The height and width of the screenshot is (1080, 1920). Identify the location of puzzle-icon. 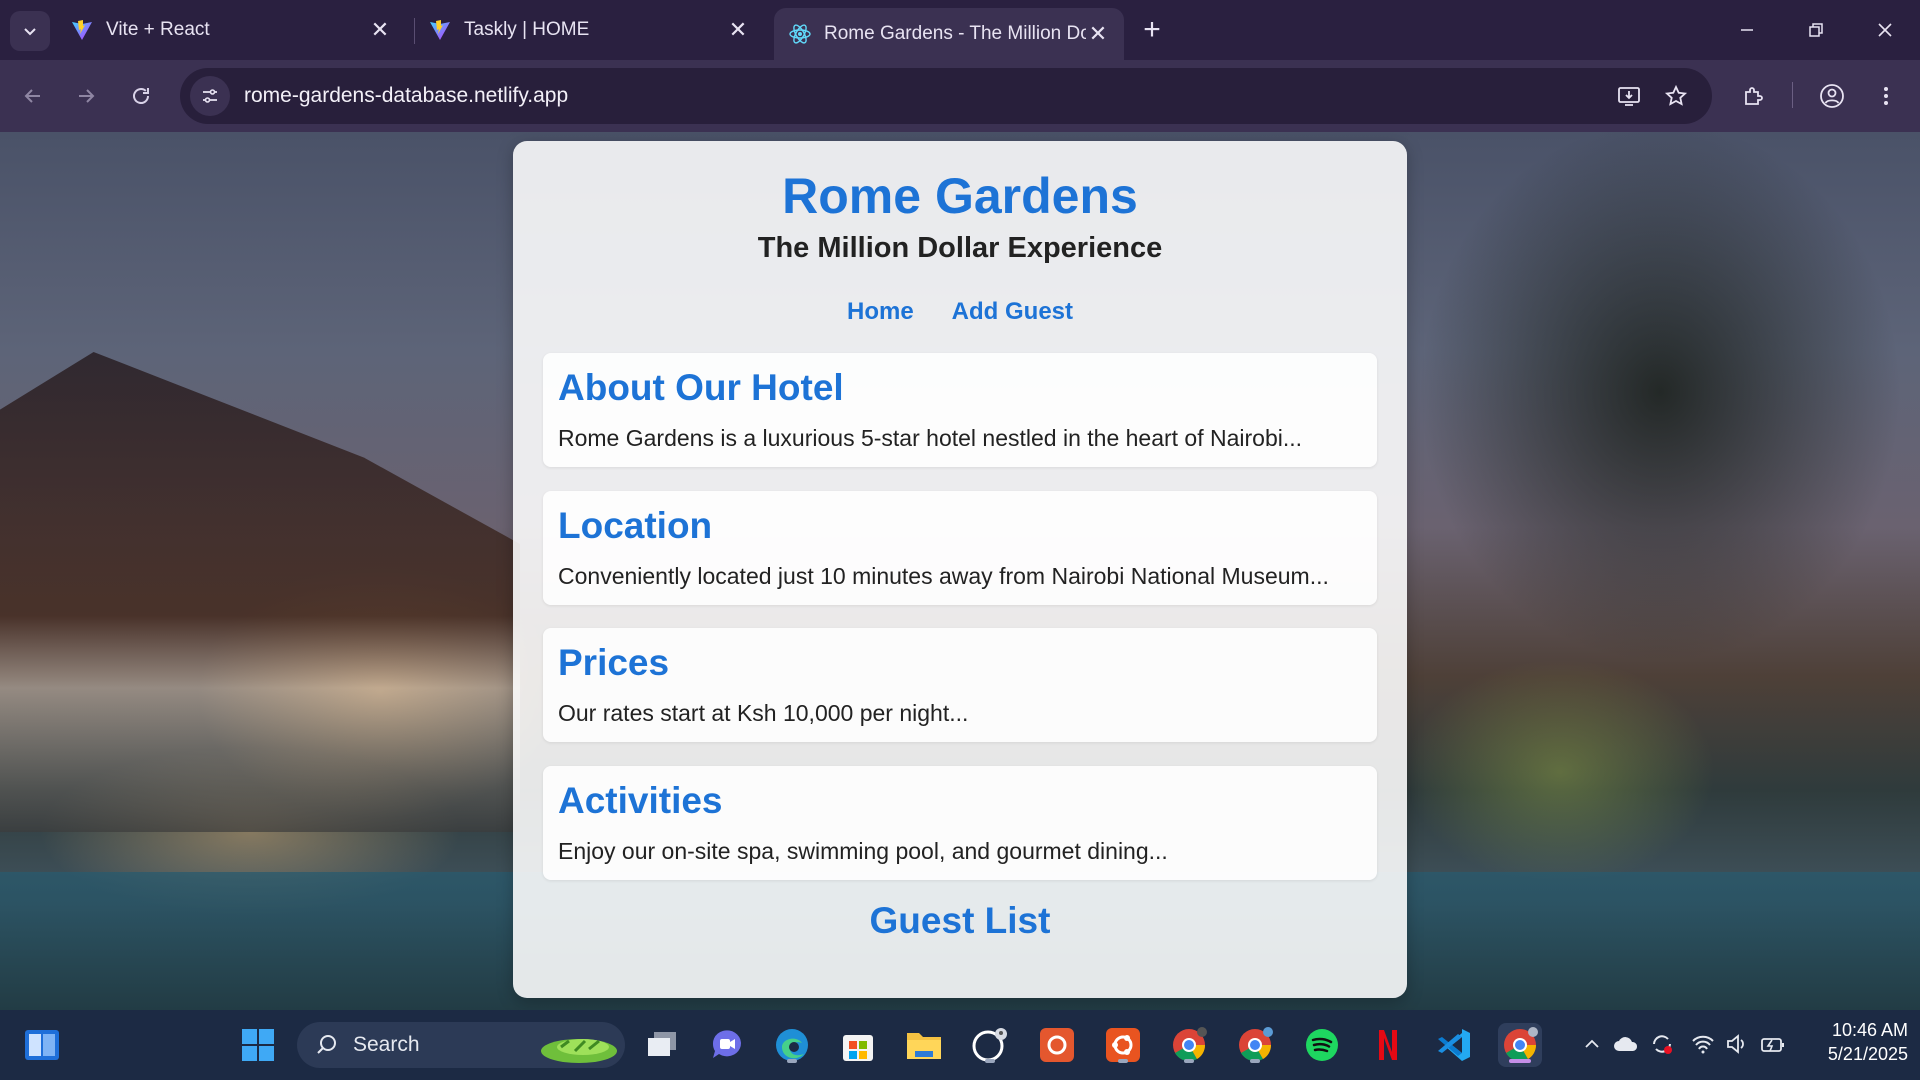
(1754, 96).